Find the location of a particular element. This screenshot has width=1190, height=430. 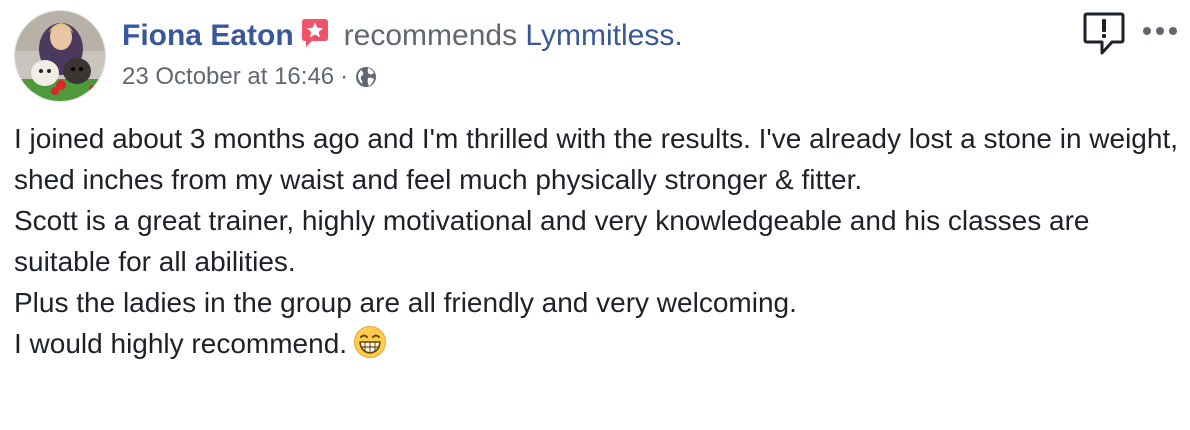

more-options-icon is located at coordinates (1160, 31).